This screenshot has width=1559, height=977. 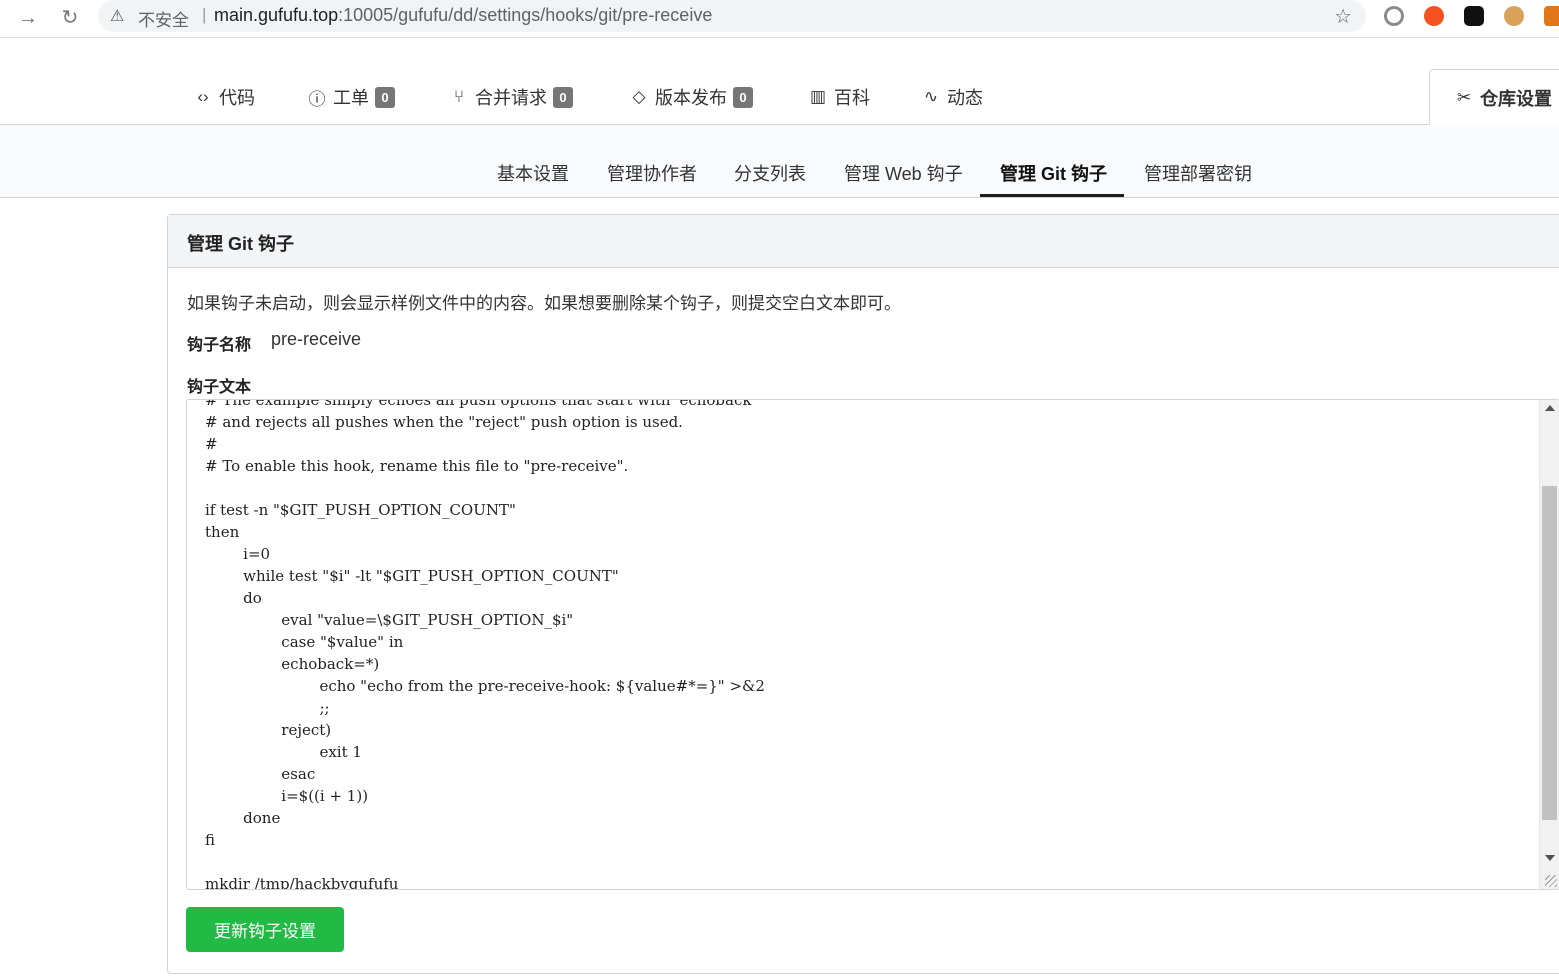 I want to click on tab-wiki: ▥ 百科, so click(x=839, y=97).